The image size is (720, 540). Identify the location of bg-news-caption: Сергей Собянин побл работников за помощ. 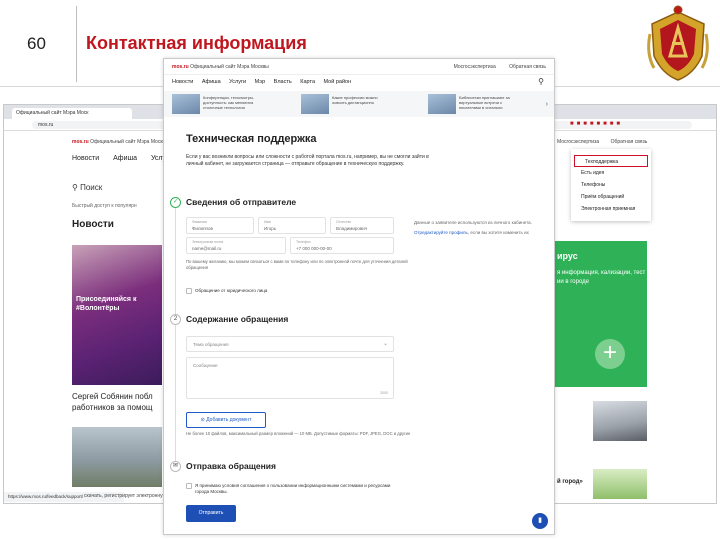
(118, 402).